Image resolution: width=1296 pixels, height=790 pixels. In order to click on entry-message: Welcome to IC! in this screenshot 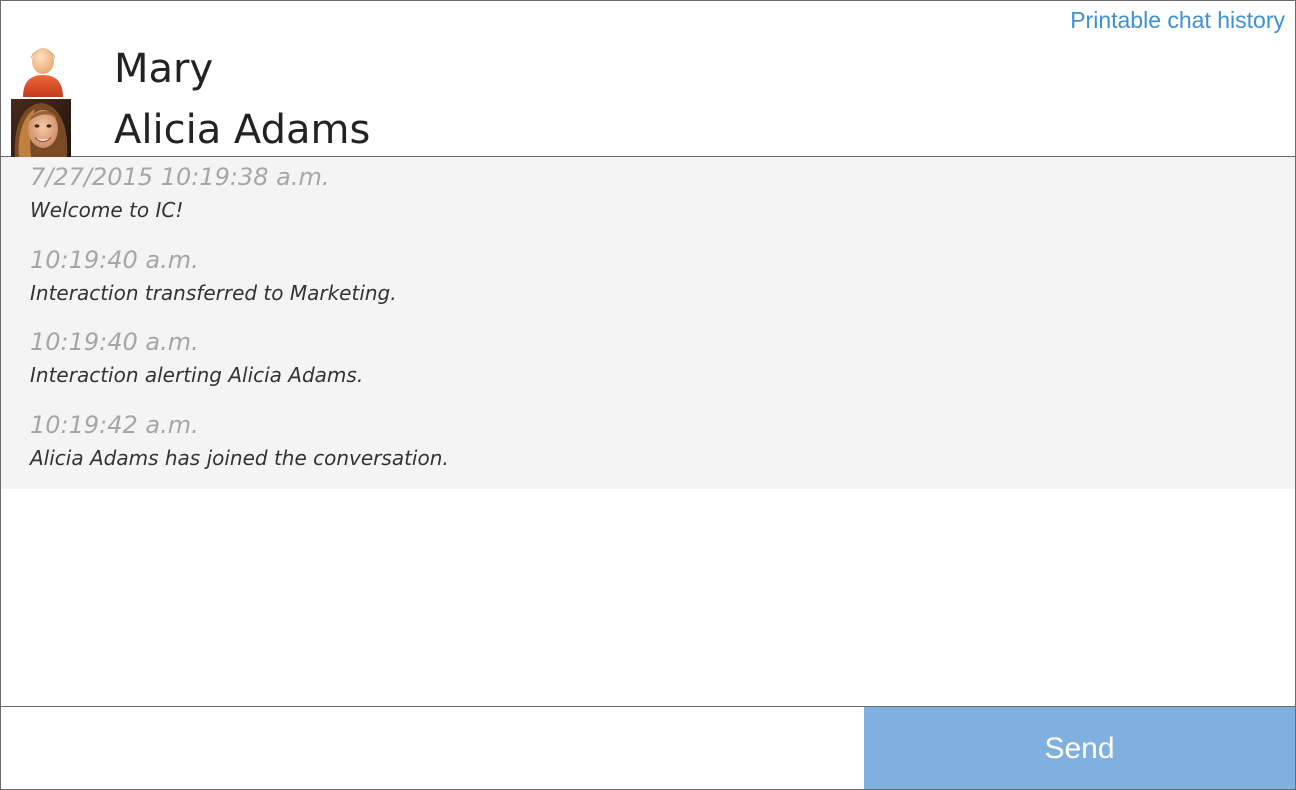, I will do `click(107, 210)`.